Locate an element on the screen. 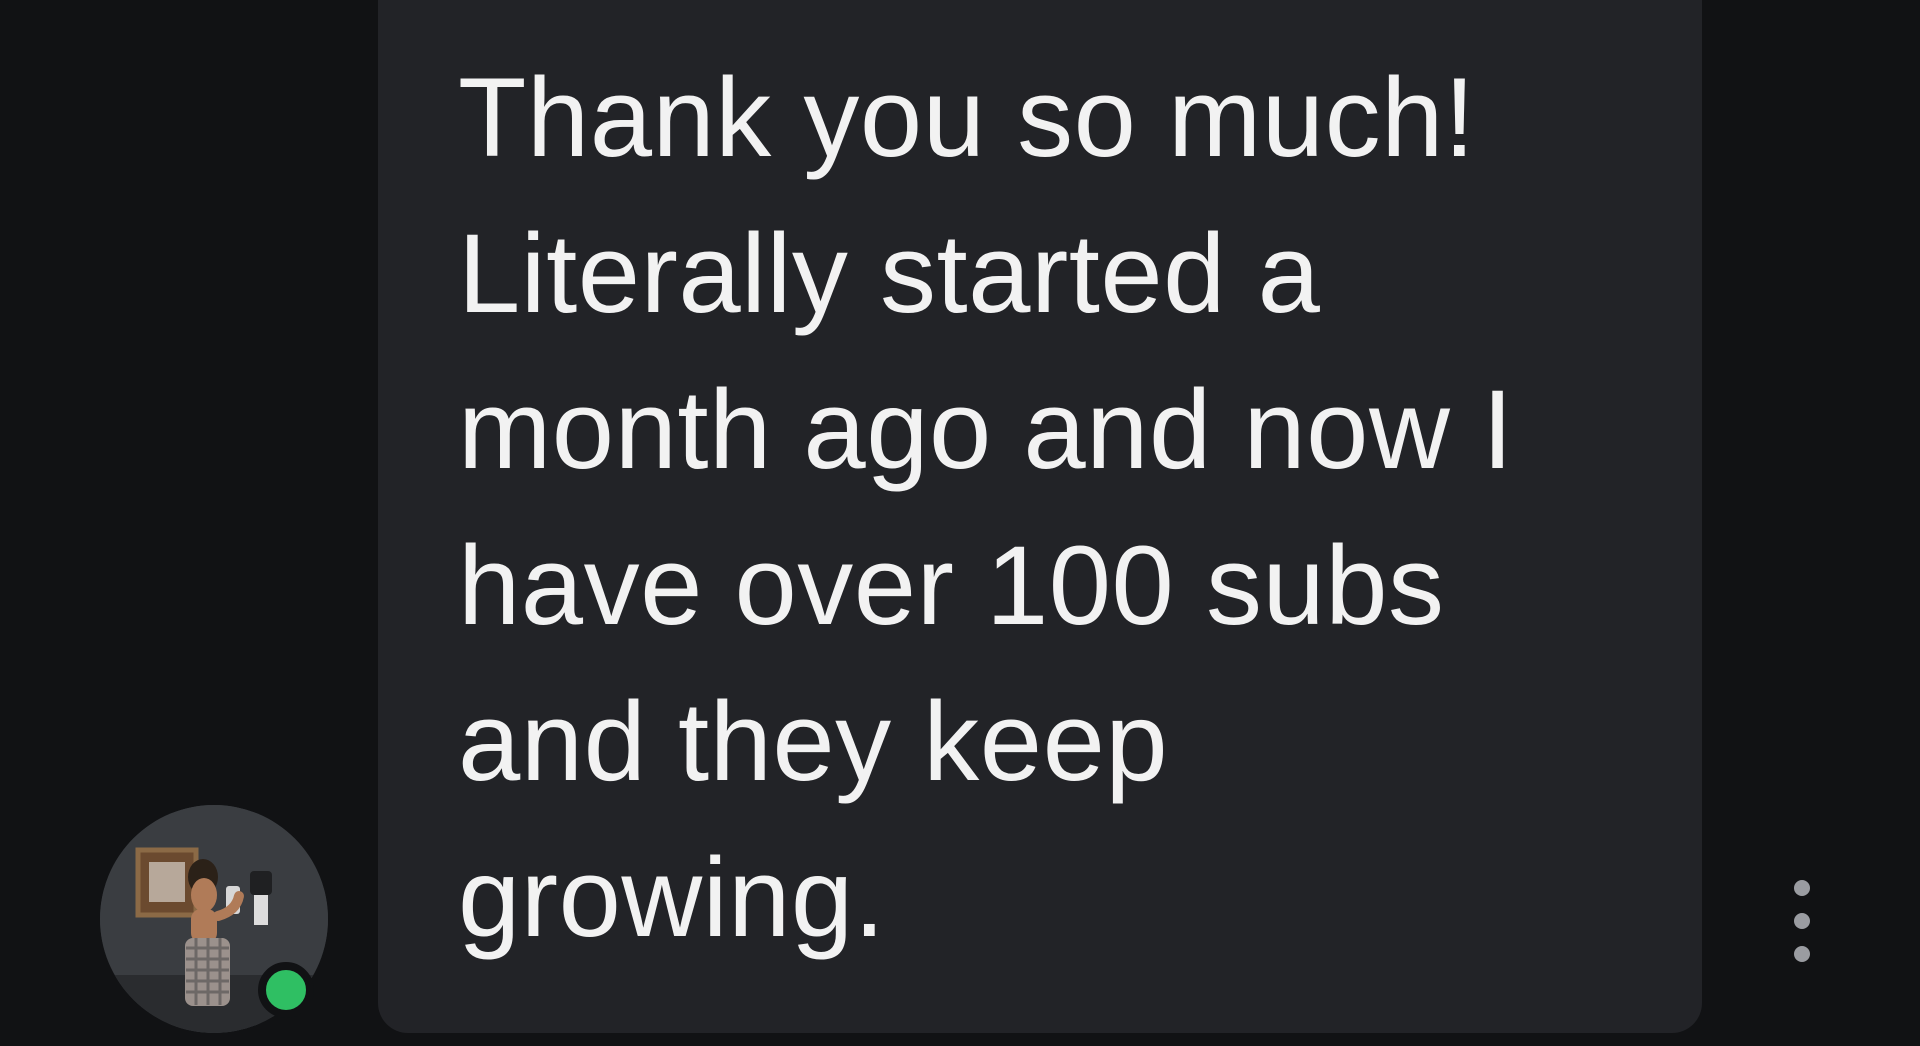  more-options-button is located at coordinates (1802, 921).